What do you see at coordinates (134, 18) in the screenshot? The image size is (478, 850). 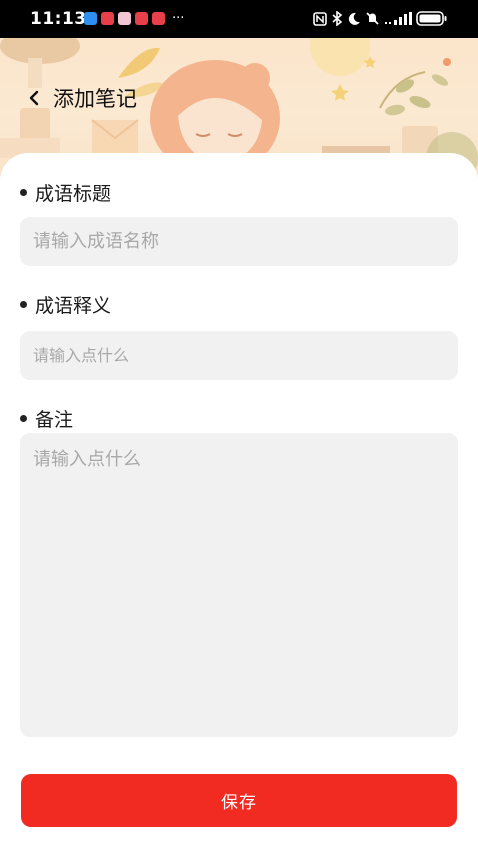 I see `notification-icons: ···` at bounding box center [134, 18].